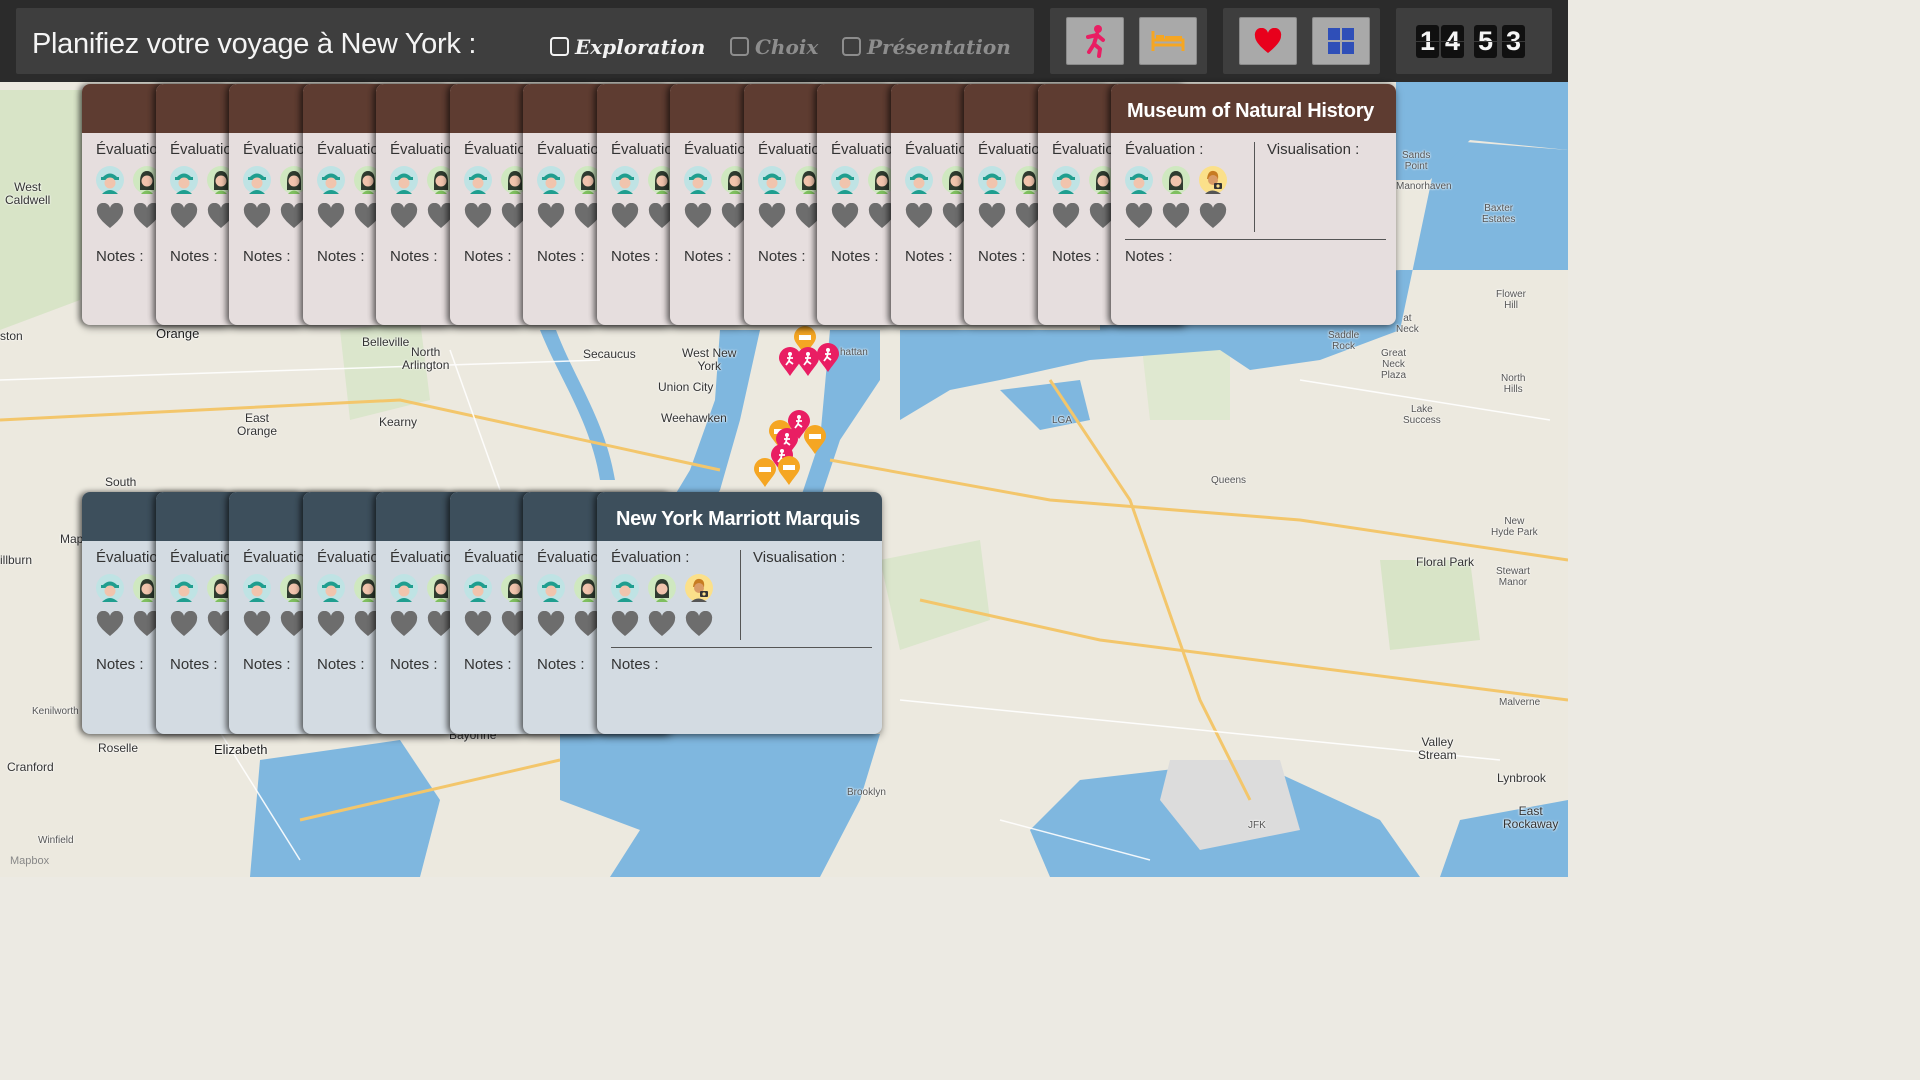 The image size is (1920, 1080). I want to click on map-place-label: ston, so click(11, 336).